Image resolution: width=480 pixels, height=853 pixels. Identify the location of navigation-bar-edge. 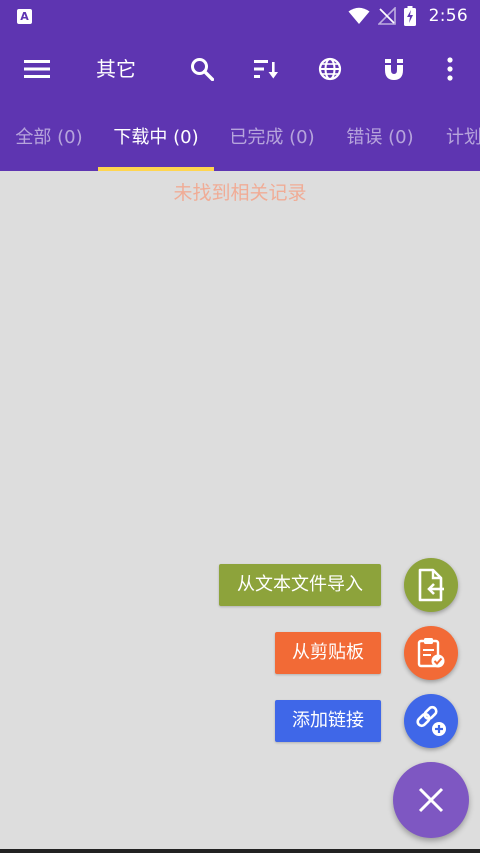
(240, 851).